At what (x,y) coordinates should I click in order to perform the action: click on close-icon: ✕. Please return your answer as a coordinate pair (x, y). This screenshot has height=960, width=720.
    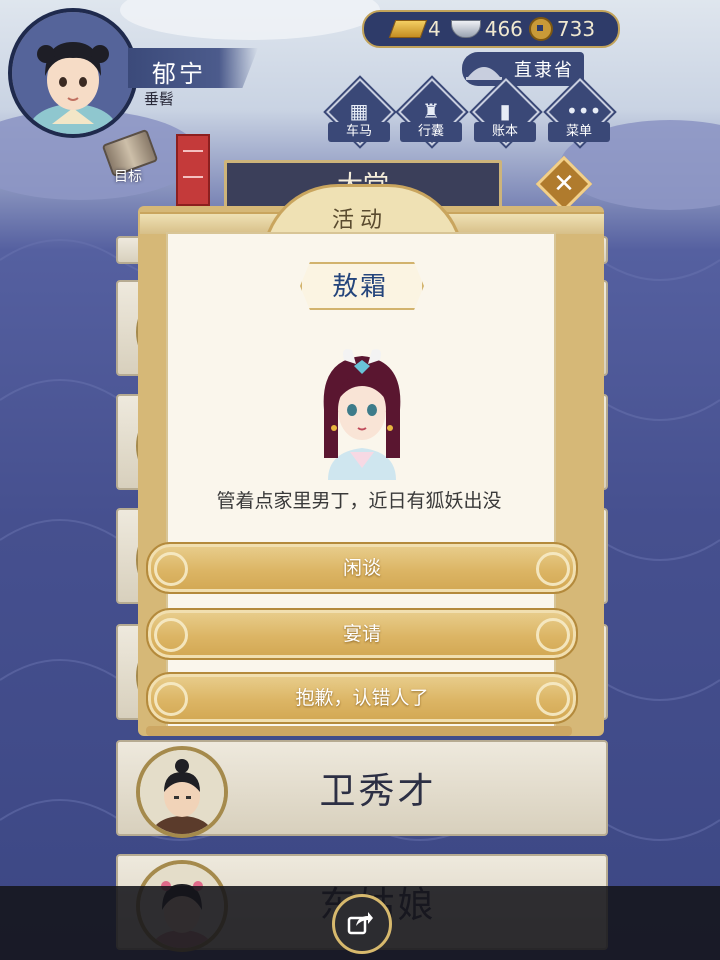
    Looking at the image, I should click on (564, 184).